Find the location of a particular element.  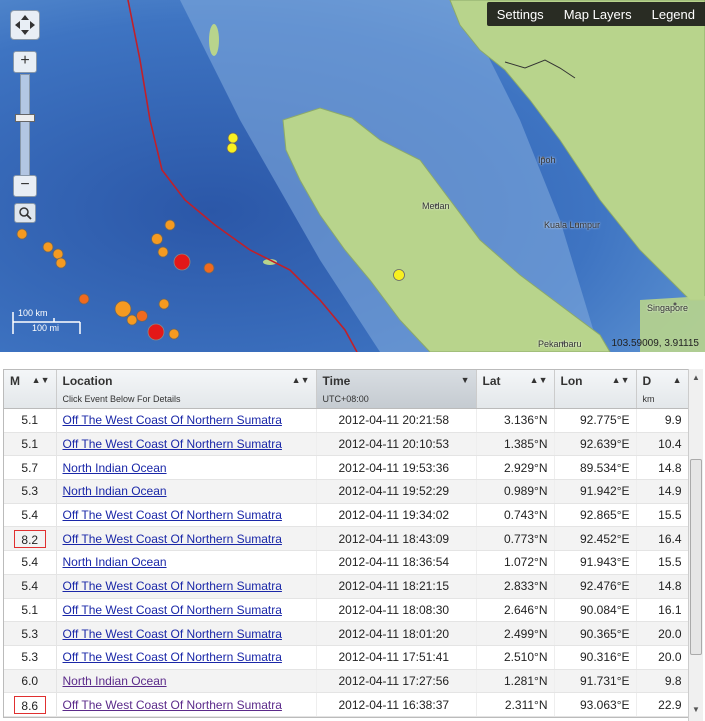

scale-km-label: 100 km is located at coordinates (33, 313).